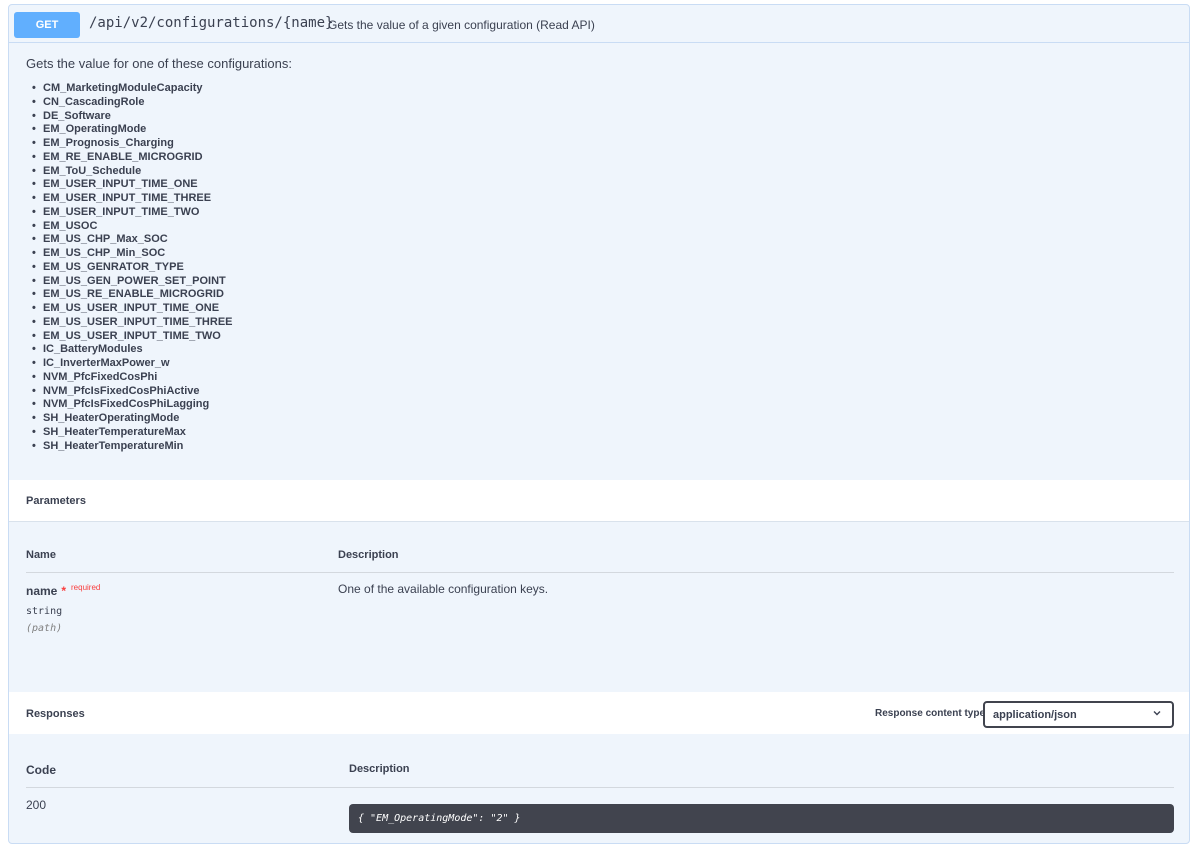 This screenshot has height=844, width=1200. I want to click on configuration-name: EM_Prognosis_Charging, so click(108, 143).